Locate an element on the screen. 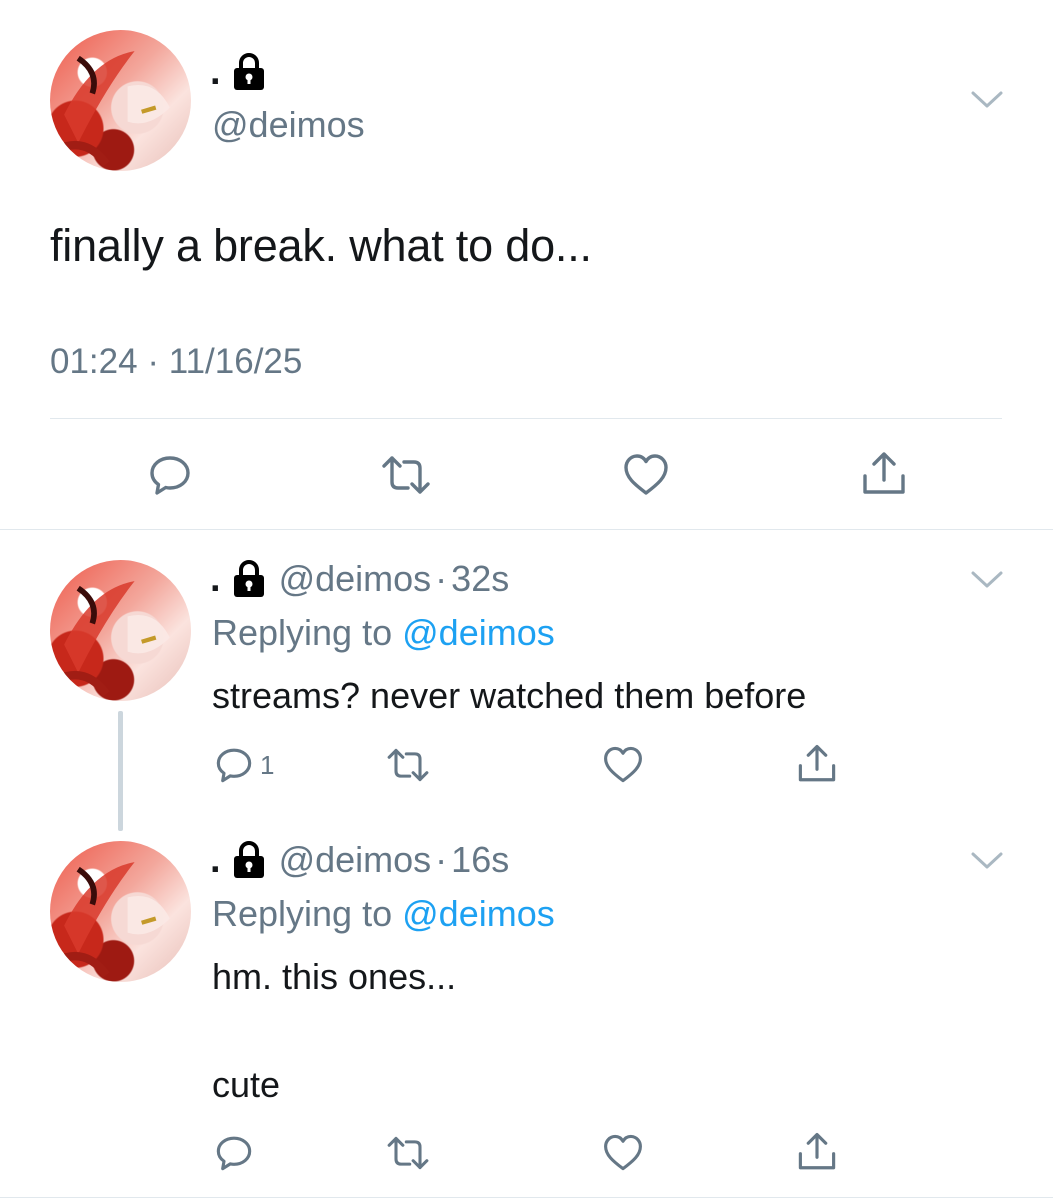 The image size is (1053, 1200). tweet-timestamp: 01:24 · 11/16/25 is located at coordinates (176, 362).